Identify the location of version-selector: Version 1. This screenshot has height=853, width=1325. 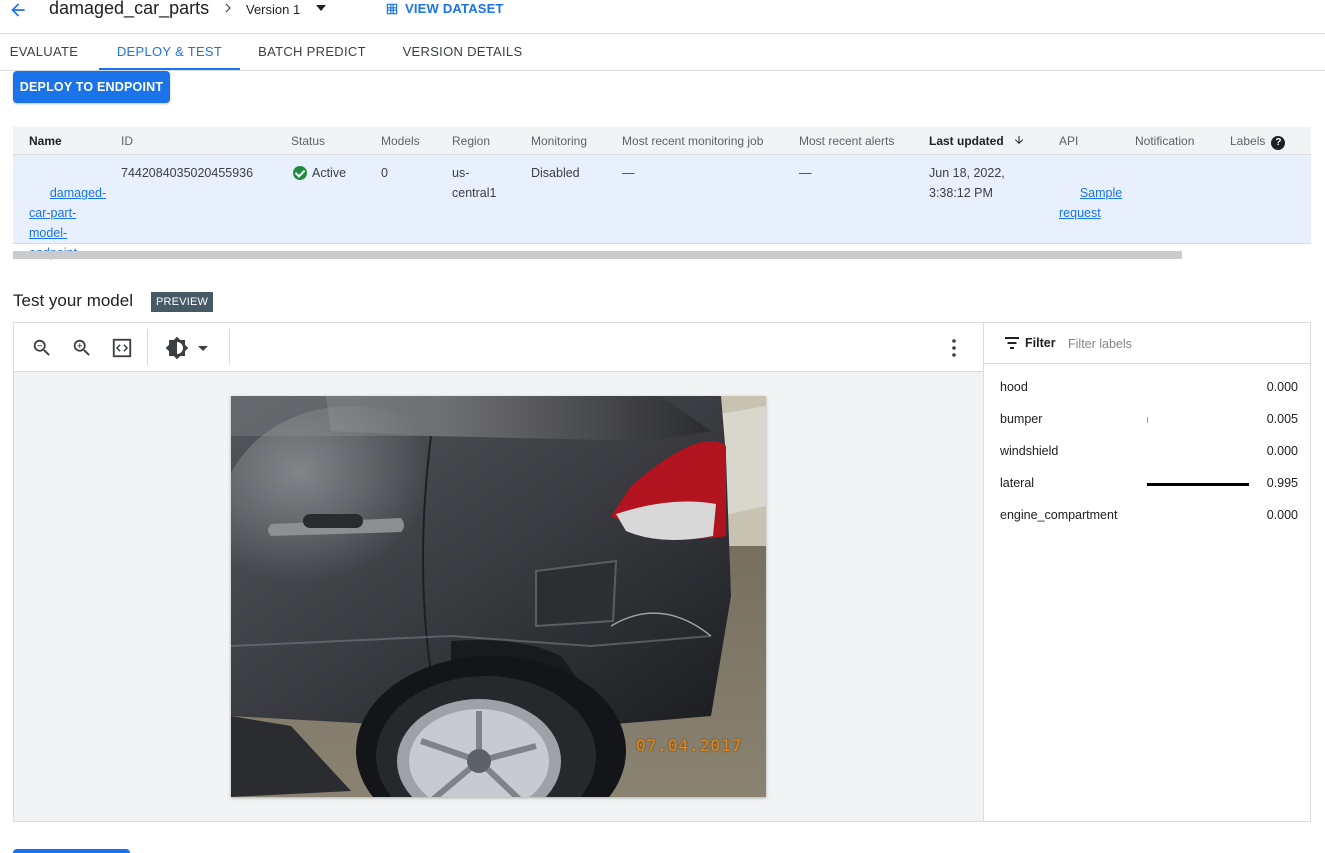
(273, 9).